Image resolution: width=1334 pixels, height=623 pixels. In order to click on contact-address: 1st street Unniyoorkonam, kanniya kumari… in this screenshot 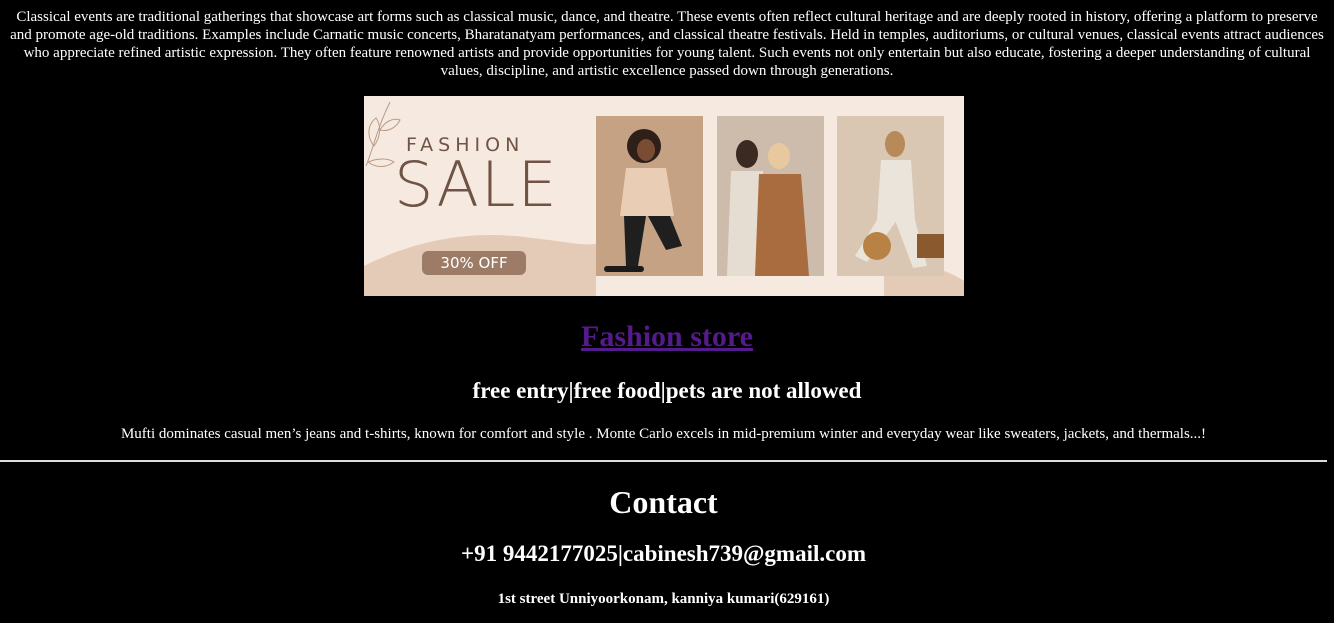, I will do `click(663, 599)`.